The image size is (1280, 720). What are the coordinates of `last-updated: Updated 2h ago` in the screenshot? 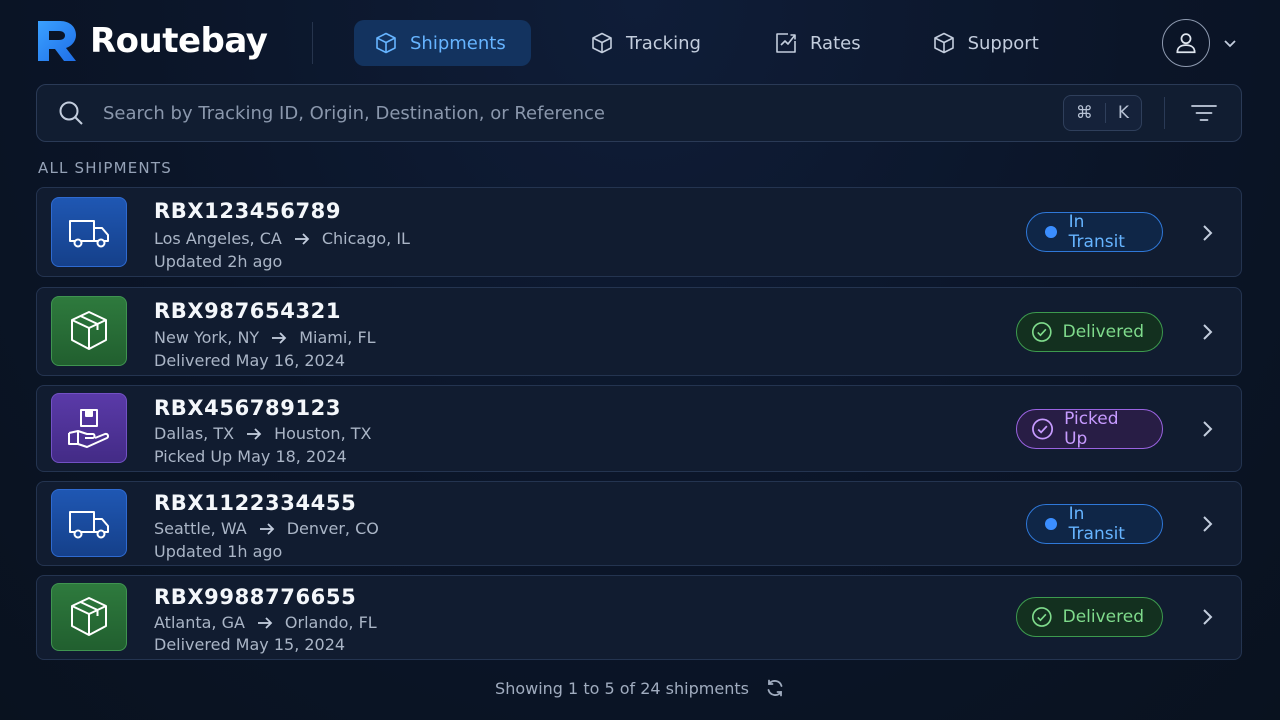 It's located at (218, 261).